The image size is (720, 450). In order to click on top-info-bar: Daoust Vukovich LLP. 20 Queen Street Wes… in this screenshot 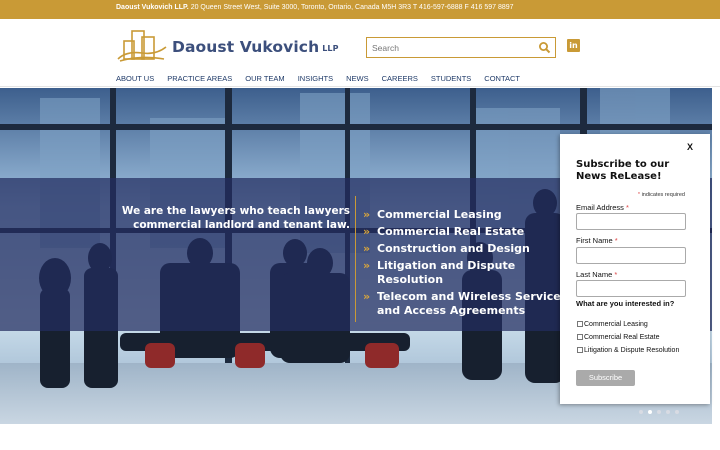, I will do `click(360, 9)`.